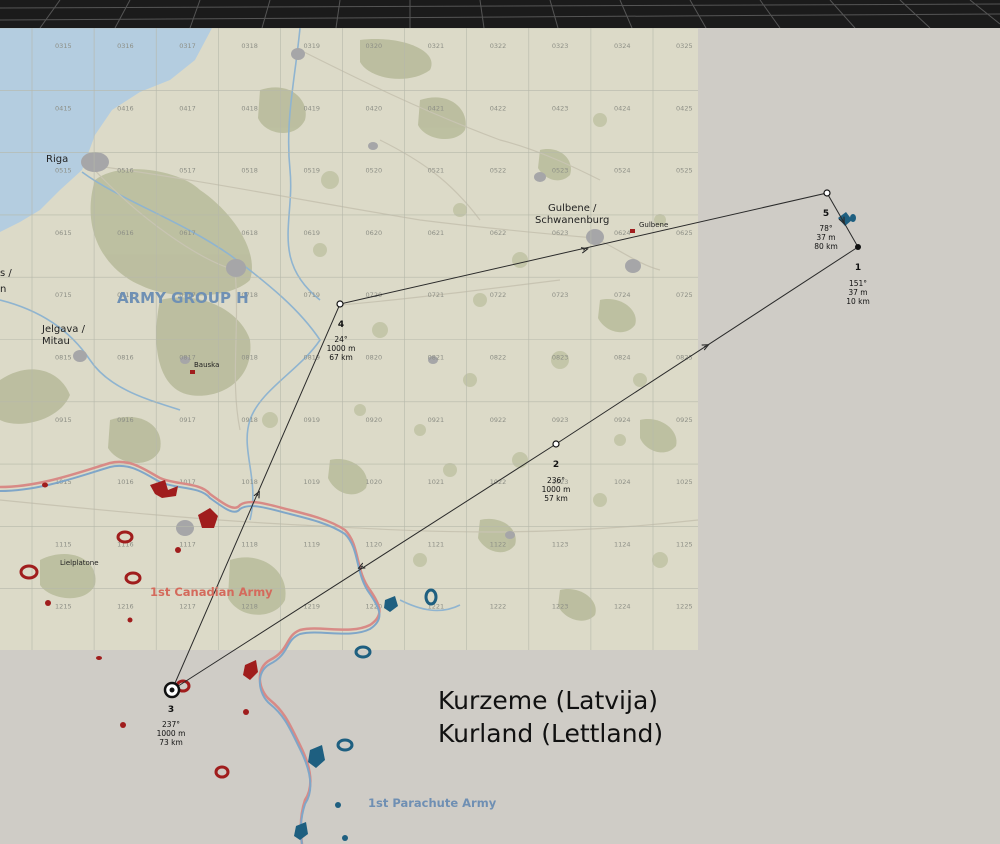 This screenshot has height=844, width=1000. What do you see at coordinates (249, 171) in the screenshot?
I see `grid-label: 0518` at bounding box center [249, 171].